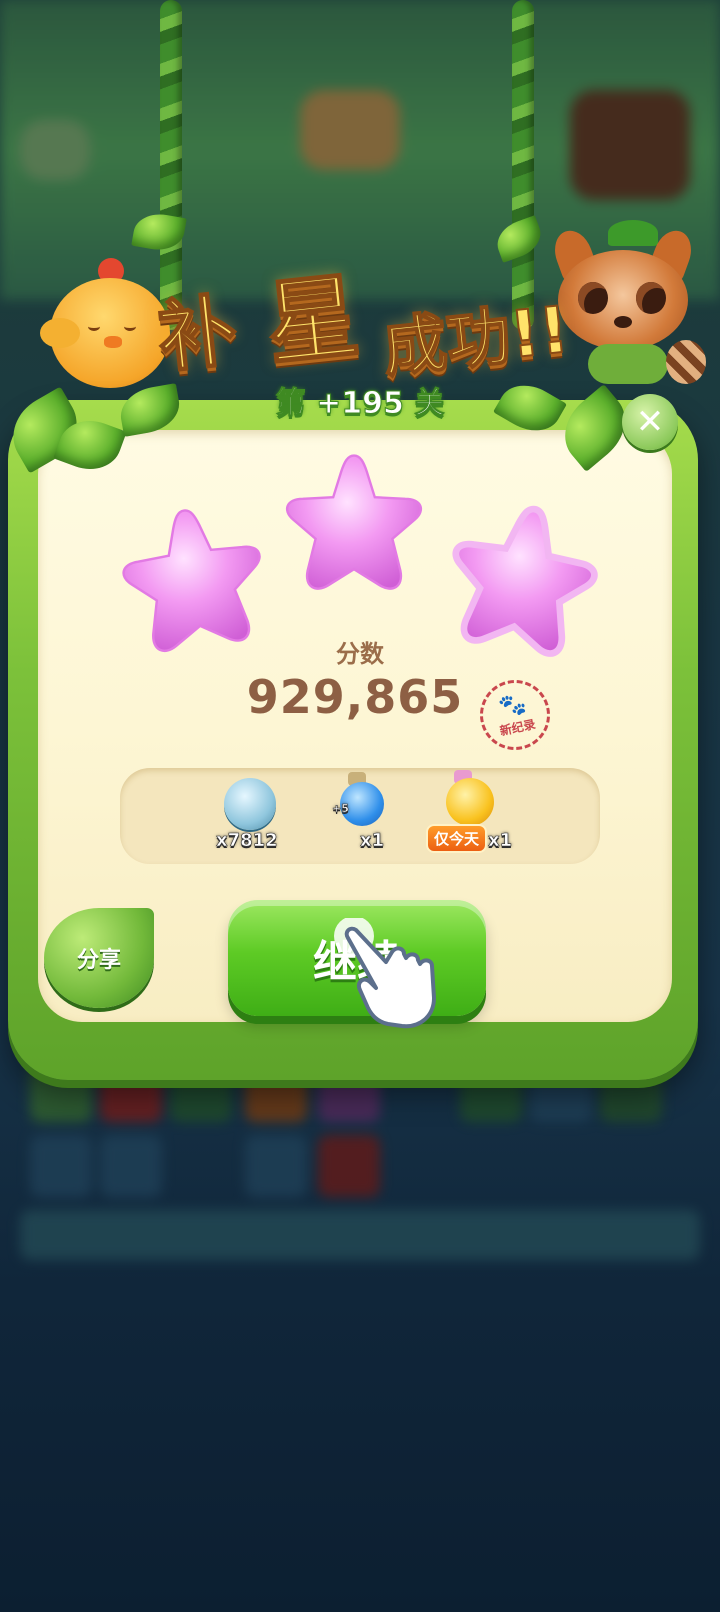 This screenshot has width=720, height=1612. I want to click on title: 补 星 成功!!, so click(365, 311).